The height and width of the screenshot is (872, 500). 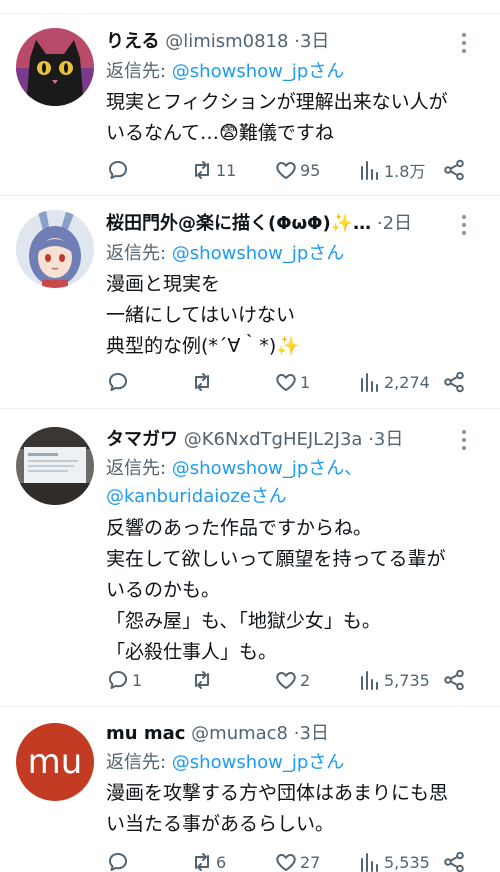 I want to click on reply-to-line: 返信先: @showshow_jpさん、, so click(x=234, y=469).